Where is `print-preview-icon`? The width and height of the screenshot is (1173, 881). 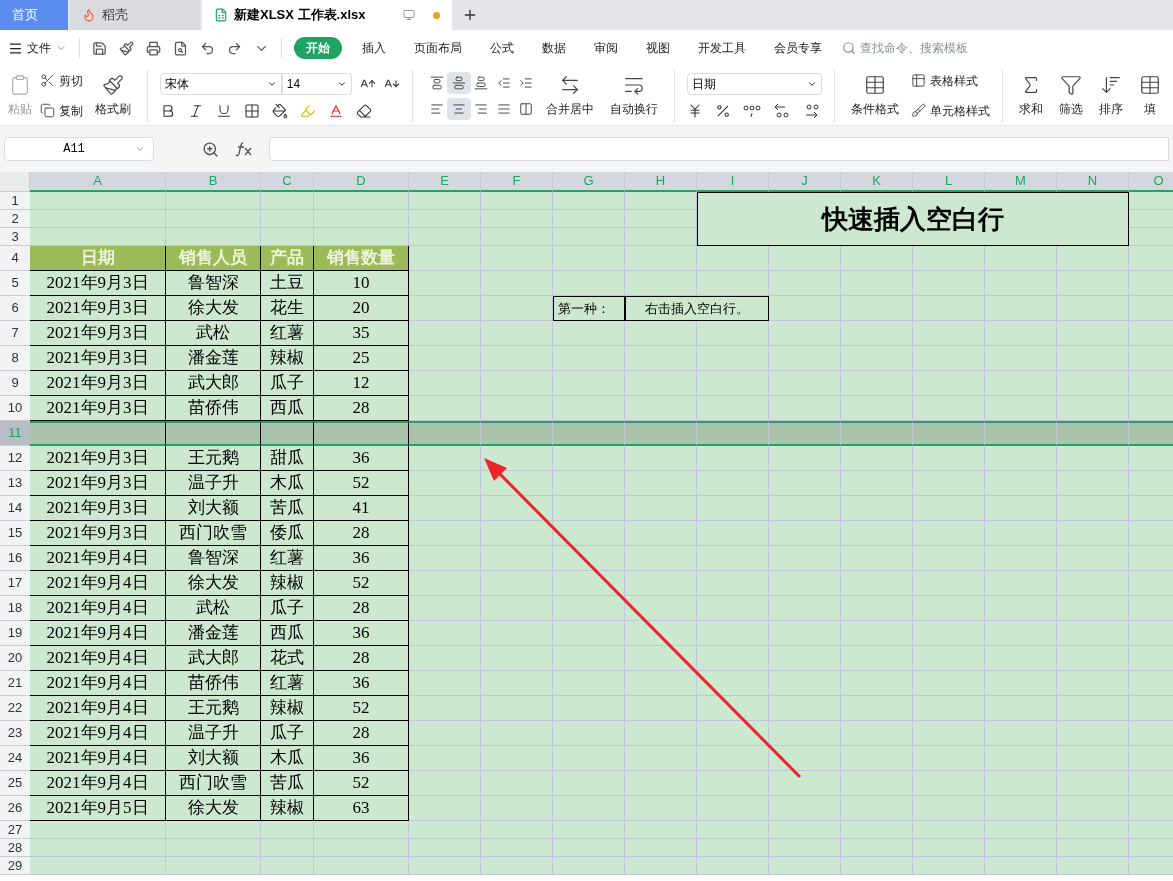
print-preview-icon is located at coordinates (180, 48).